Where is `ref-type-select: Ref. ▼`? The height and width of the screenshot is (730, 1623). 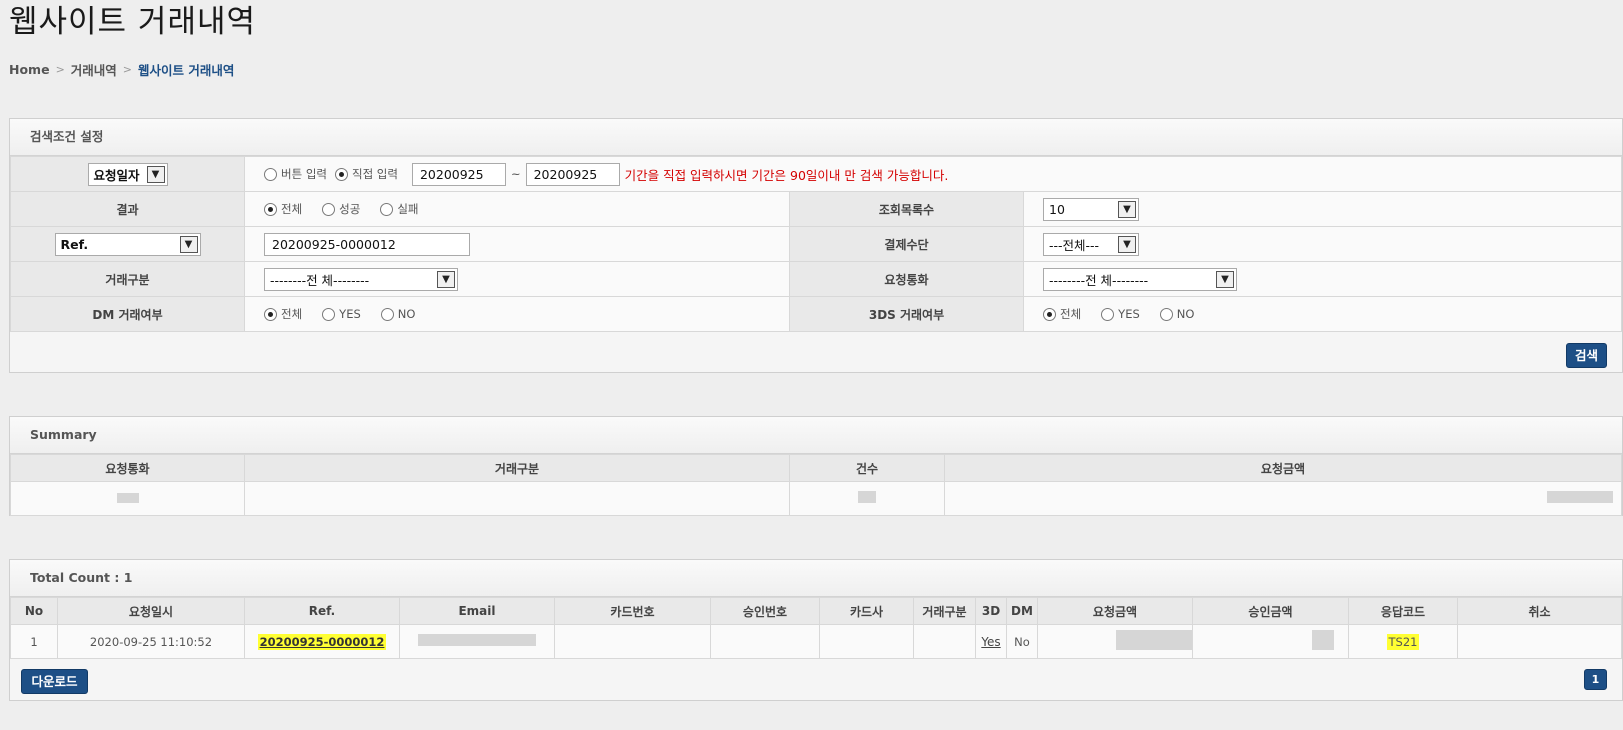
ref-type-select: Ref. ▼ is located at coordinates (127, 244).